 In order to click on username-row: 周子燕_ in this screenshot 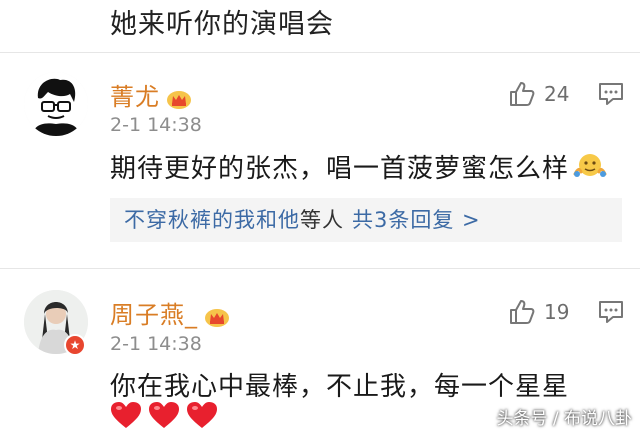, I will do `click(170, 312)`.